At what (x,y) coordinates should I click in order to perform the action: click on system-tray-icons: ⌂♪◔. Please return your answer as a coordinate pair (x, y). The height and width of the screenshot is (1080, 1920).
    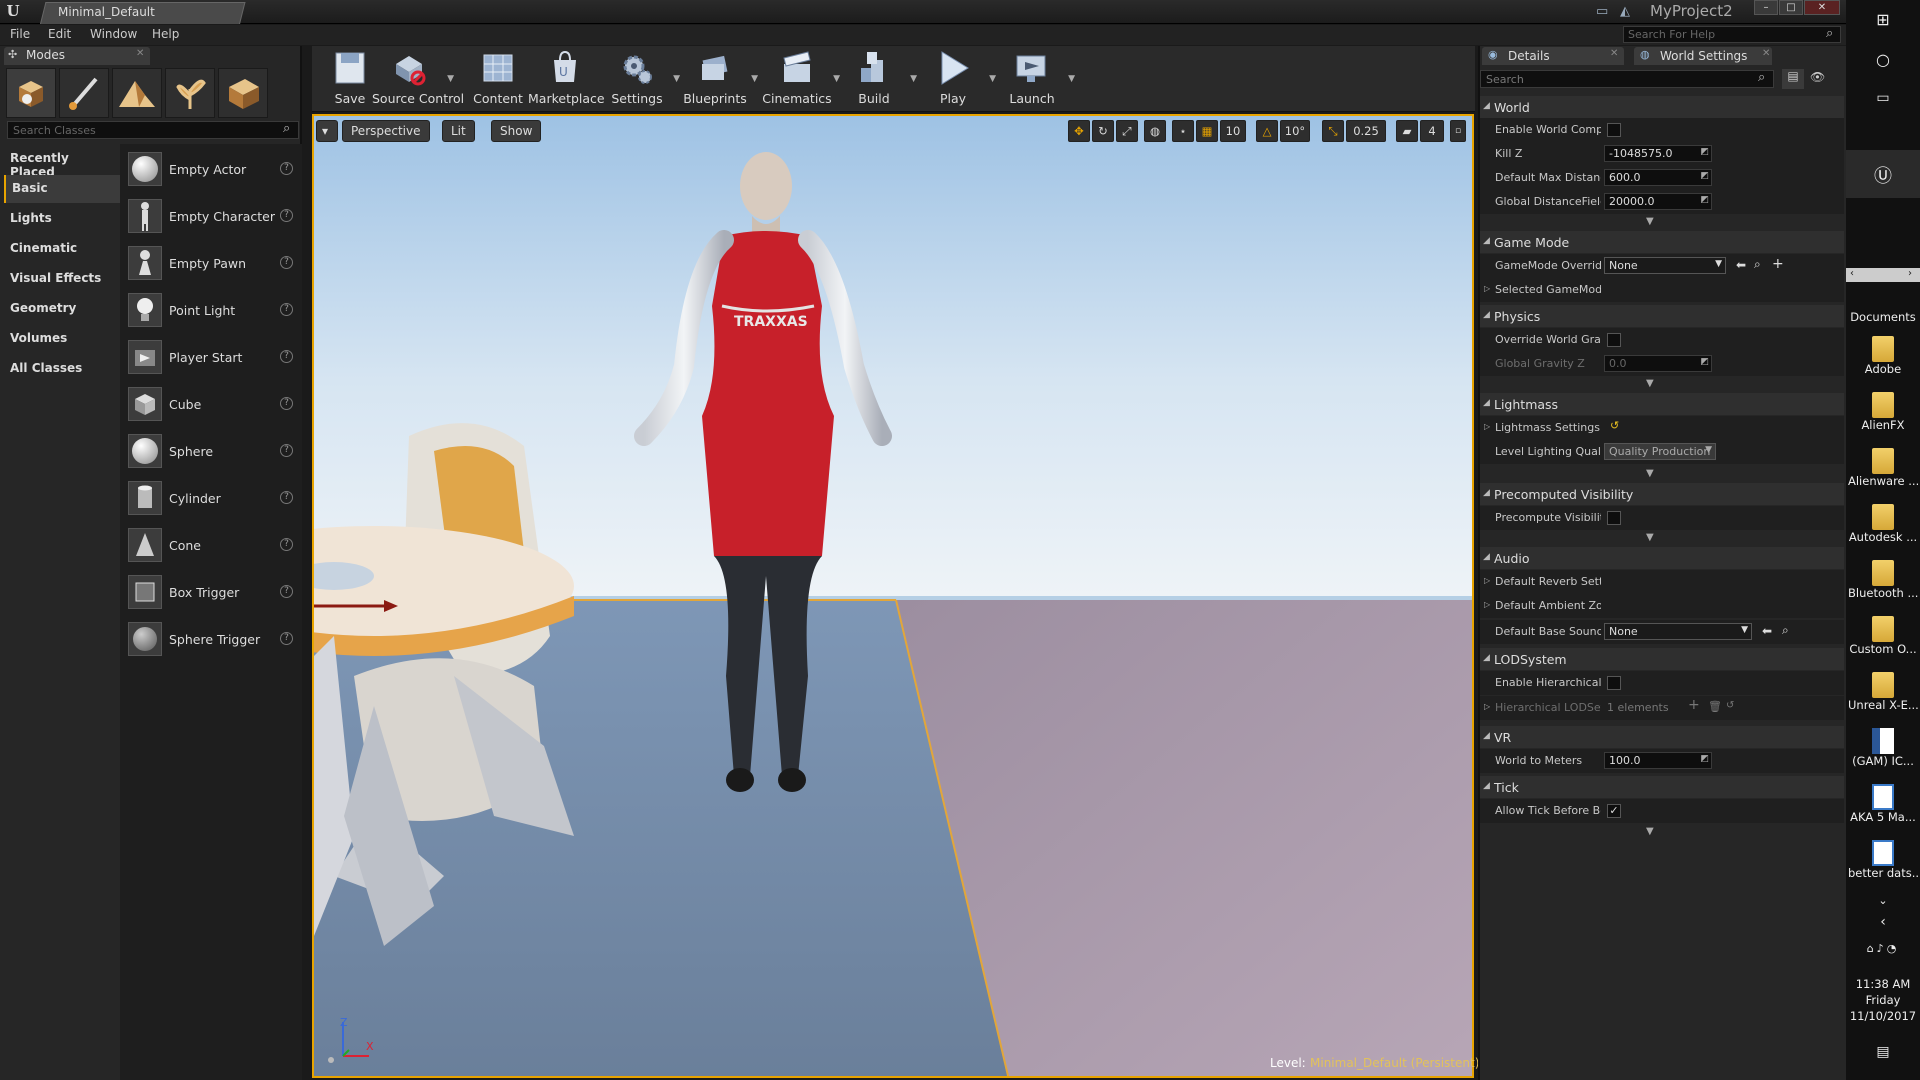
    Looking at the image, I should click on (1883, 948).